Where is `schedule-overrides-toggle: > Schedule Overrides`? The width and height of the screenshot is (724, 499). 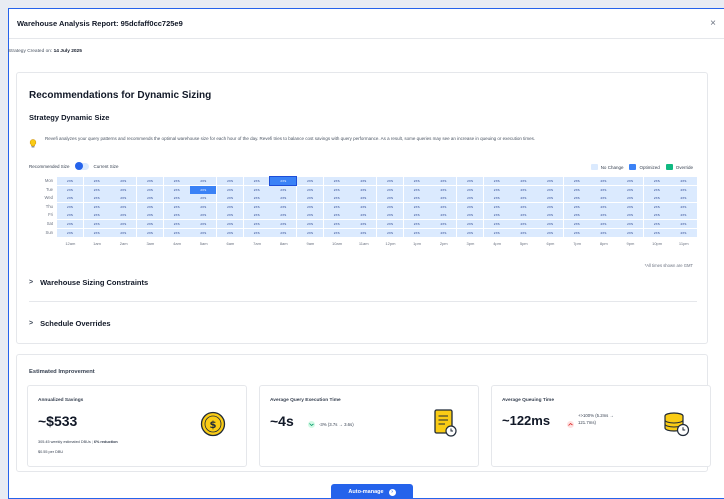
schedule-overrides-toggle: > Schedule Overrides is located at coordinates (70, 323).